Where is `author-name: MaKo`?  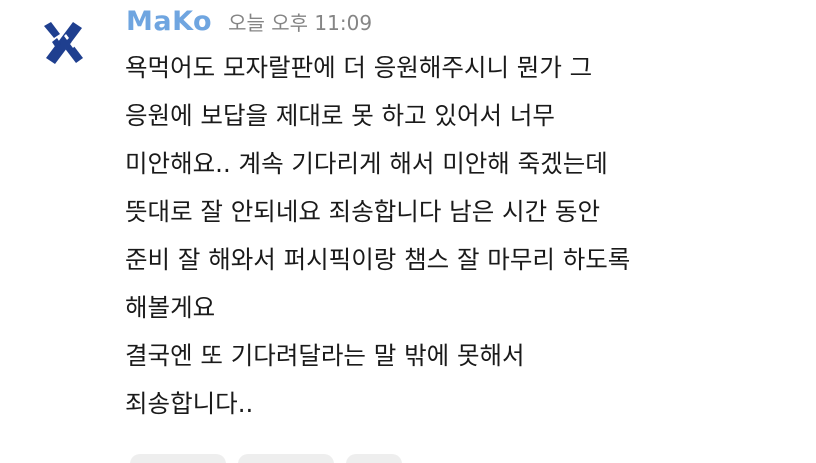
author-name: MaKo is located at coordinates (169, 21).